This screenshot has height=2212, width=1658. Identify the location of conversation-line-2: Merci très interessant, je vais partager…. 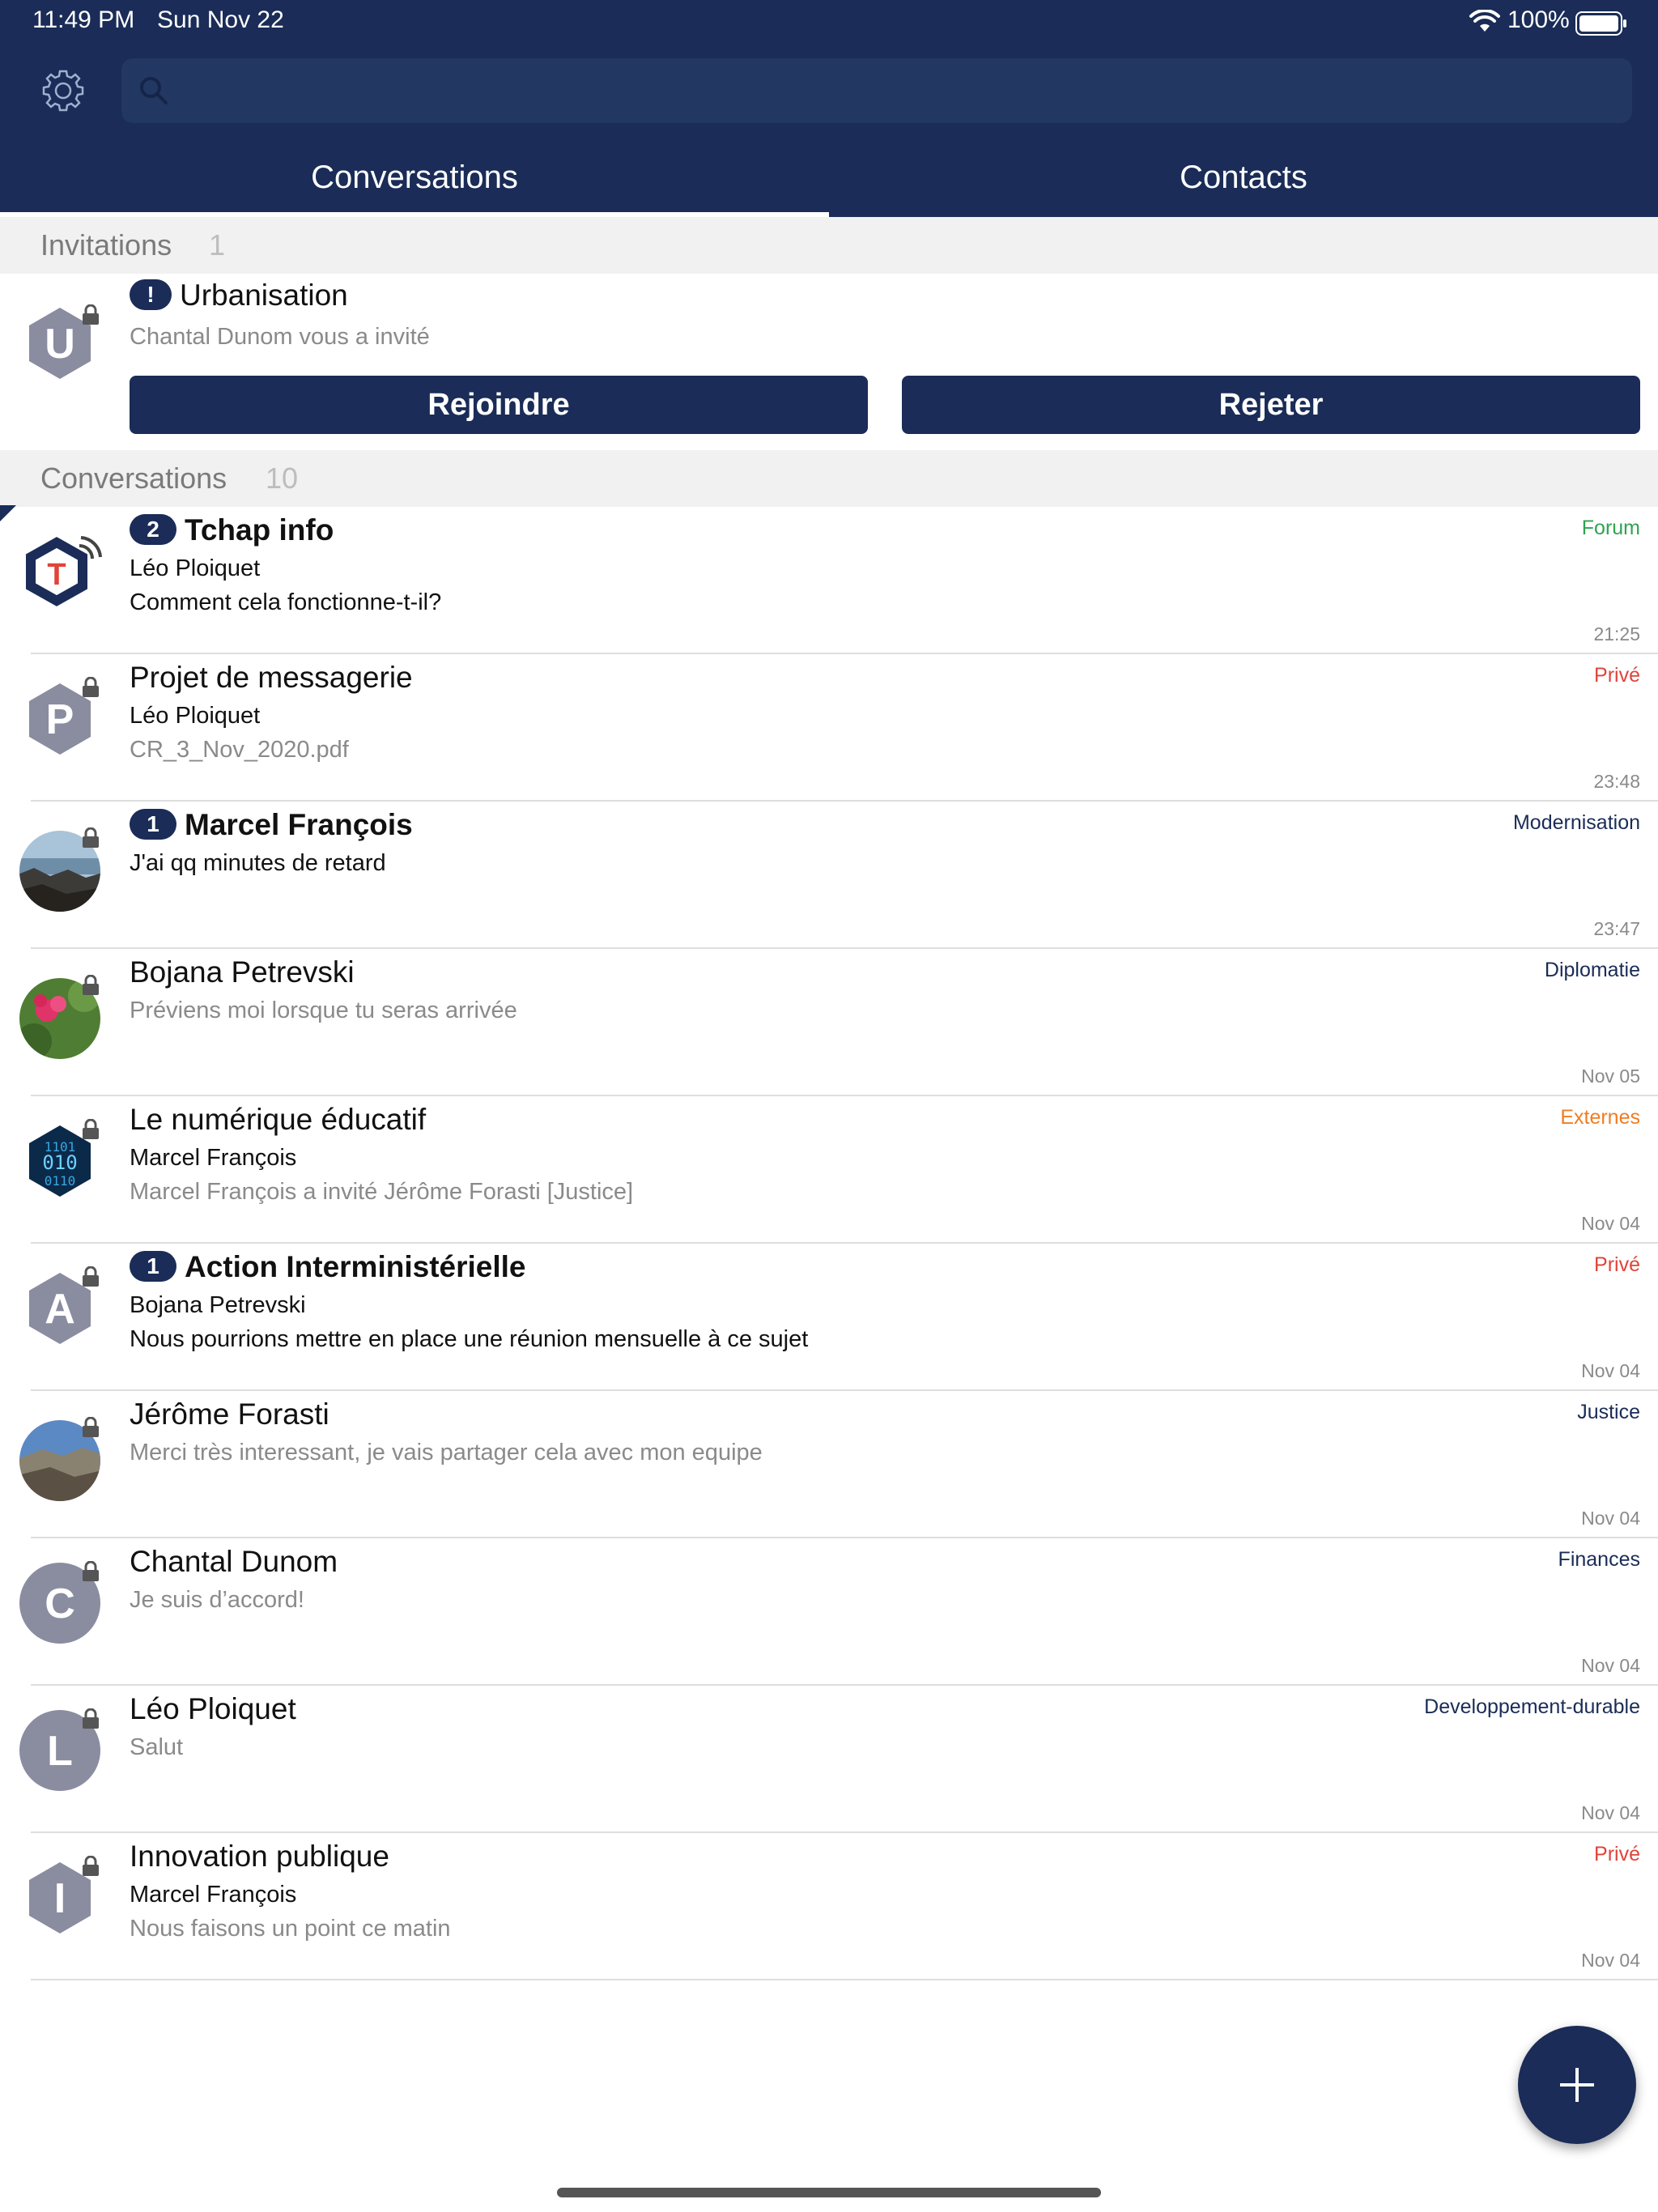
(446, 1453).